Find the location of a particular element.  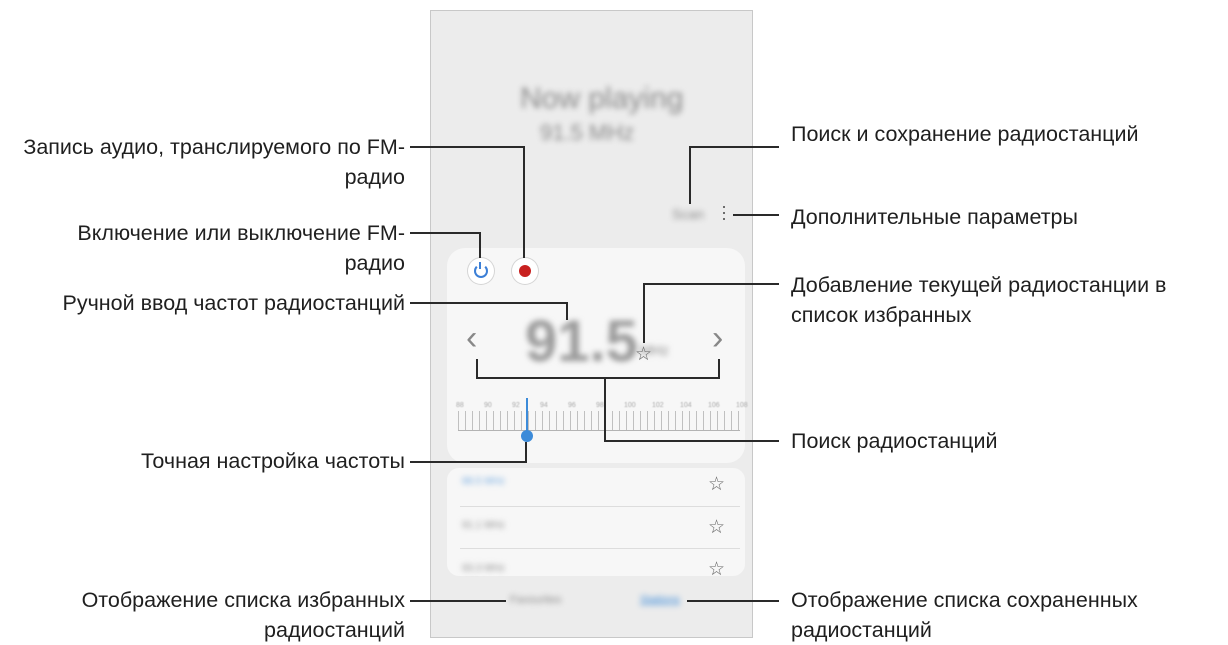

callout-more-options: Дополнительные параметры is located at coordinates (934, 217).